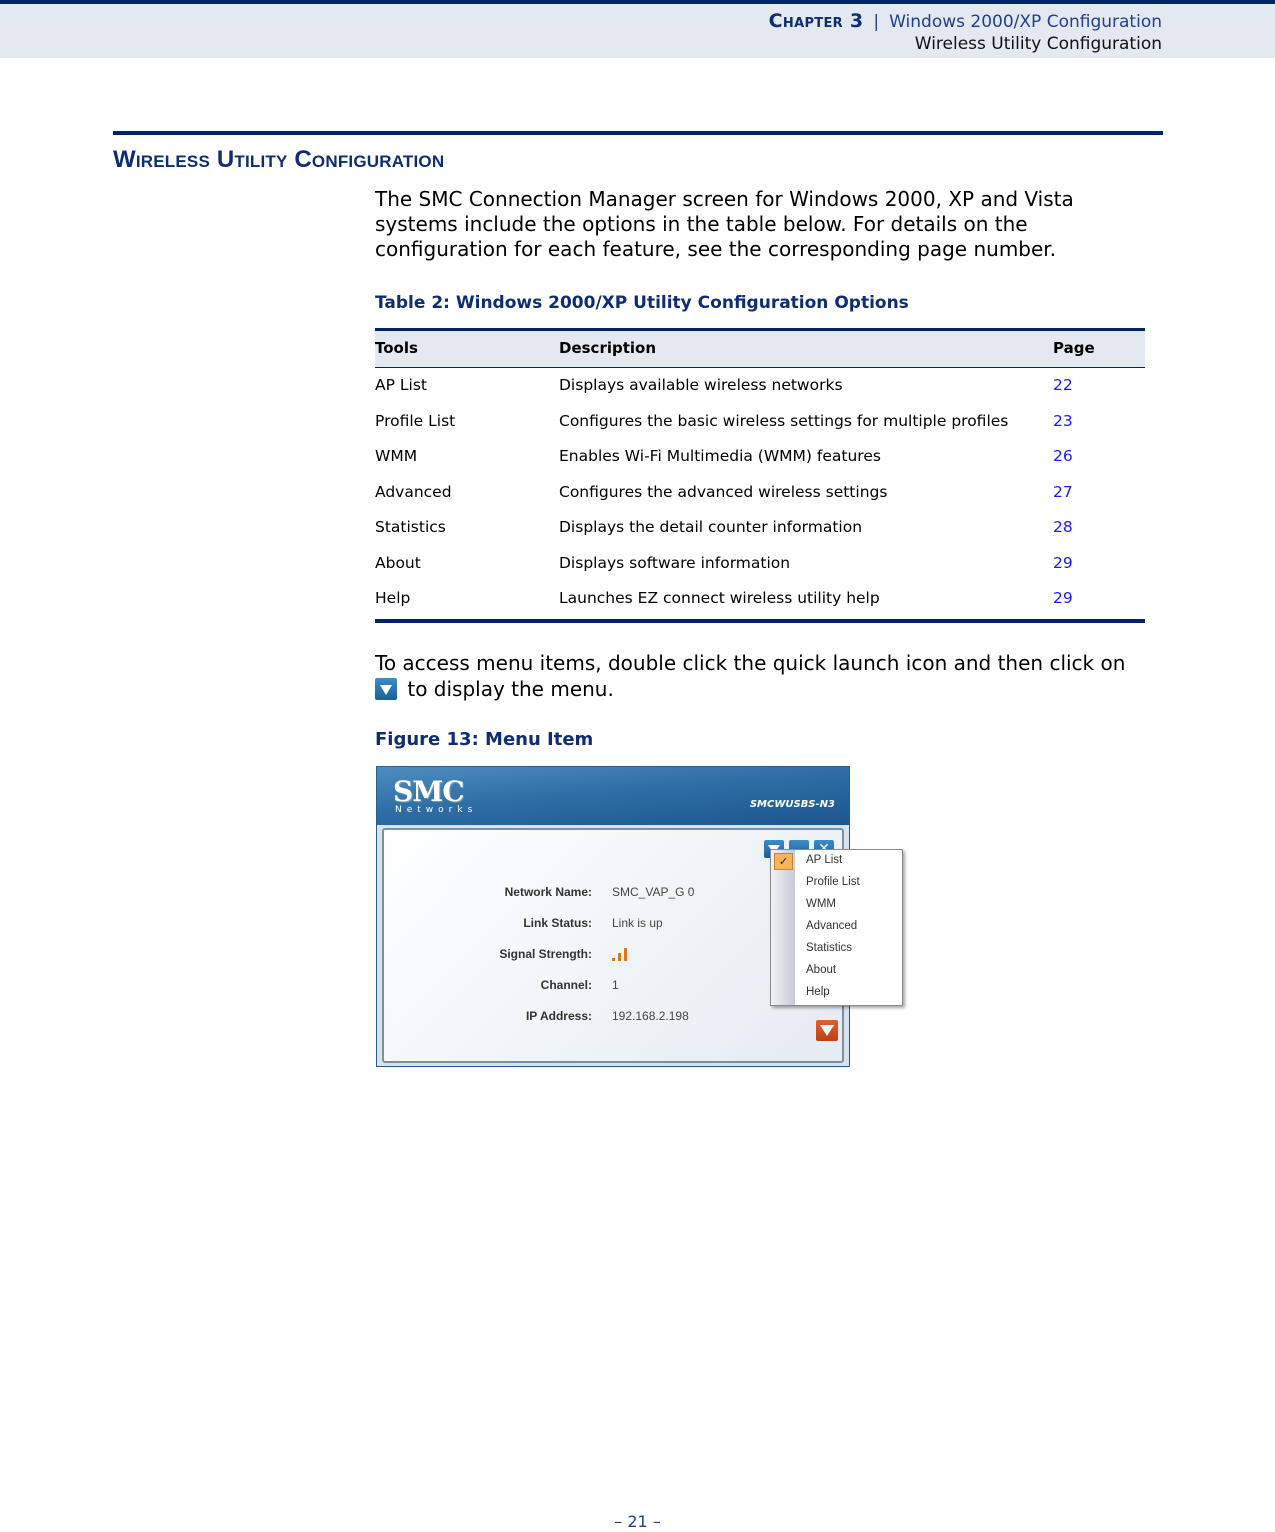 This screenshot has height=1532, width=1275. Describe the element at coordinates (557, 923) in the screenshot. I see `field-label: Link Status:` at that location.